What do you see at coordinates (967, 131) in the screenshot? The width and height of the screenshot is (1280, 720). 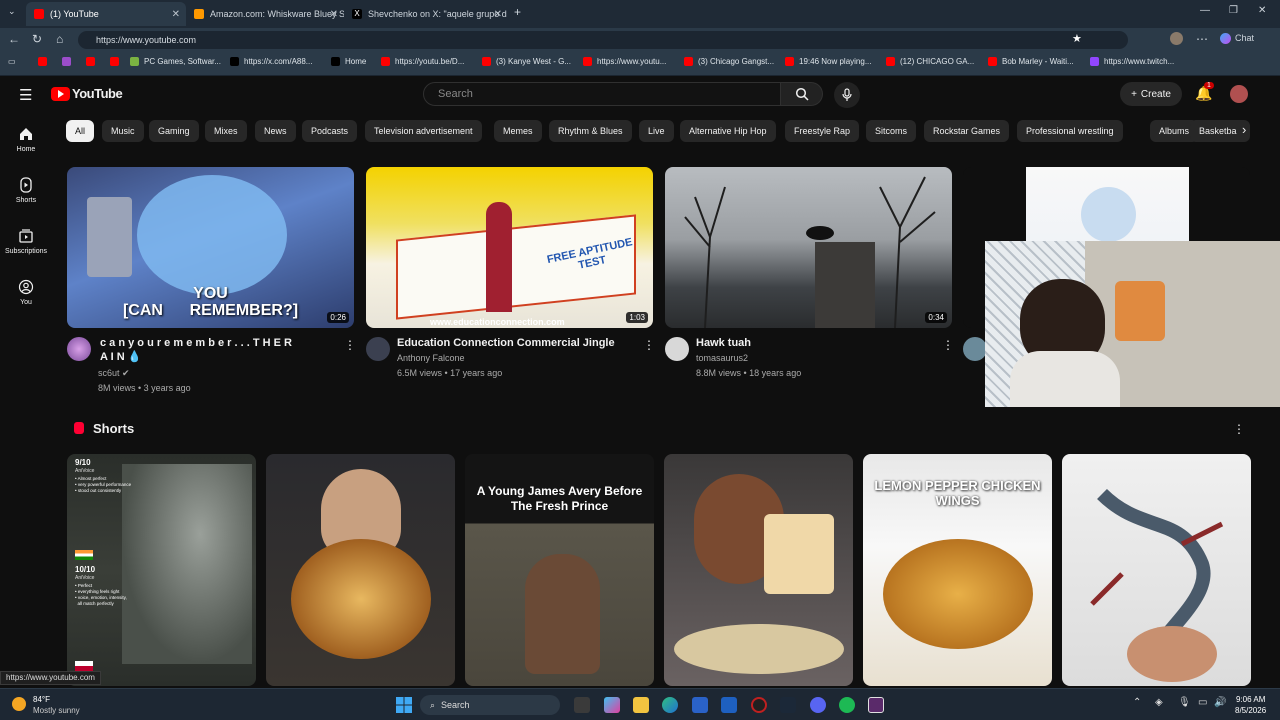 I see `chip-rockstar-games: Rockstar Games` at bounding box center [967, 131].